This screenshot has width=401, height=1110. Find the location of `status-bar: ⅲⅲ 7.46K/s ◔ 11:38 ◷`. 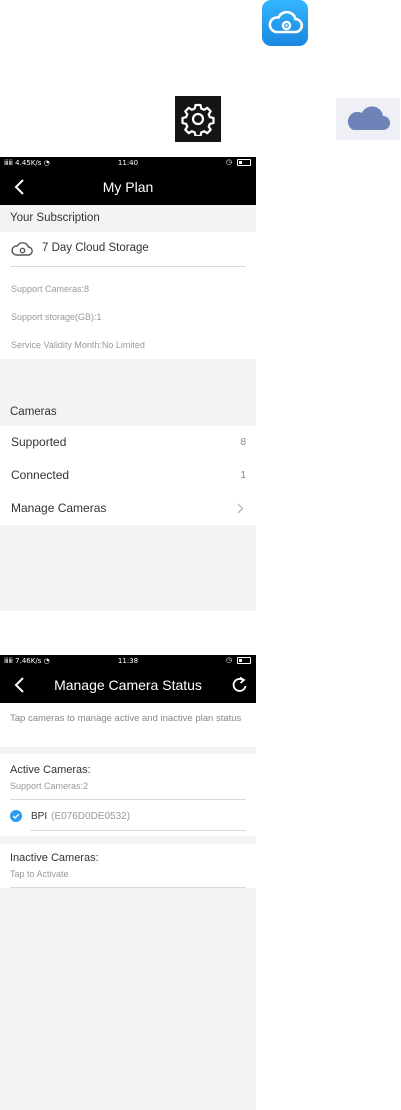

status-bar: ⅲⅲ 7.46K/s ◔ 11:38 ◷ is located at coordinates (128, 661).